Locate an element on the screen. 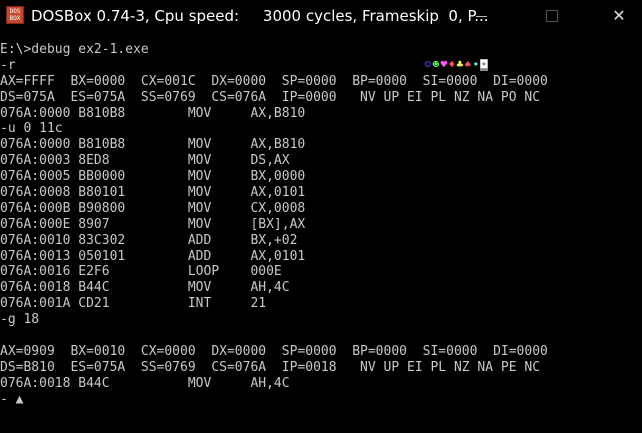 The image size is (642, 433). minimize-icon is located at coordinates (481, 16).